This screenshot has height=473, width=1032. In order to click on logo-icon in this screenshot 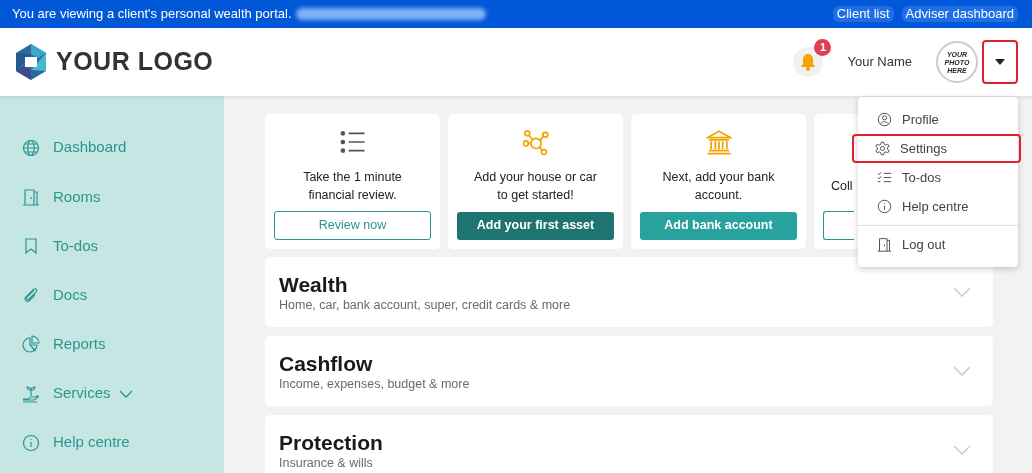, I will do `click(31, 62)`.